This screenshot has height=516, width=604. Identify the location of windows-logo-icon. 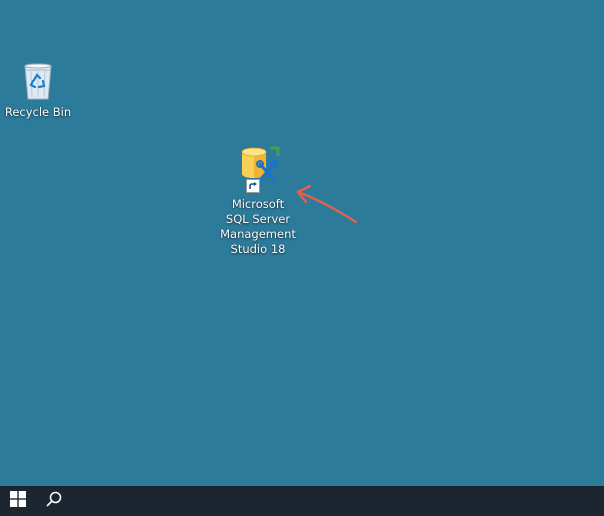
(18, 501).